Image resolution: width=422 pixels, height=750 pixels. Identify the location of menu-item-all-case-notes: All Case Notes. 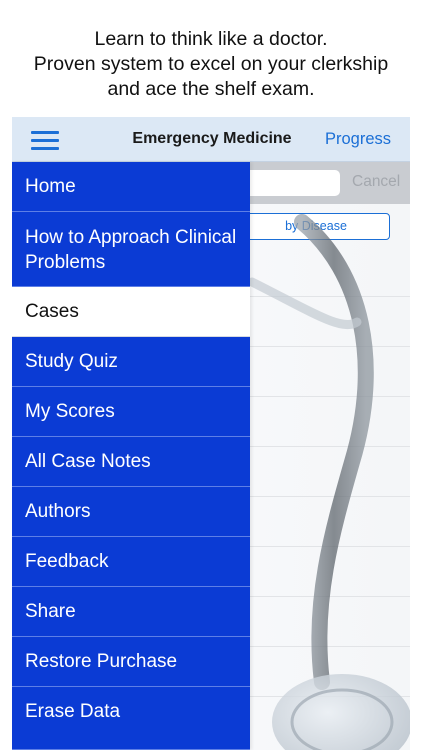
(131, 462).